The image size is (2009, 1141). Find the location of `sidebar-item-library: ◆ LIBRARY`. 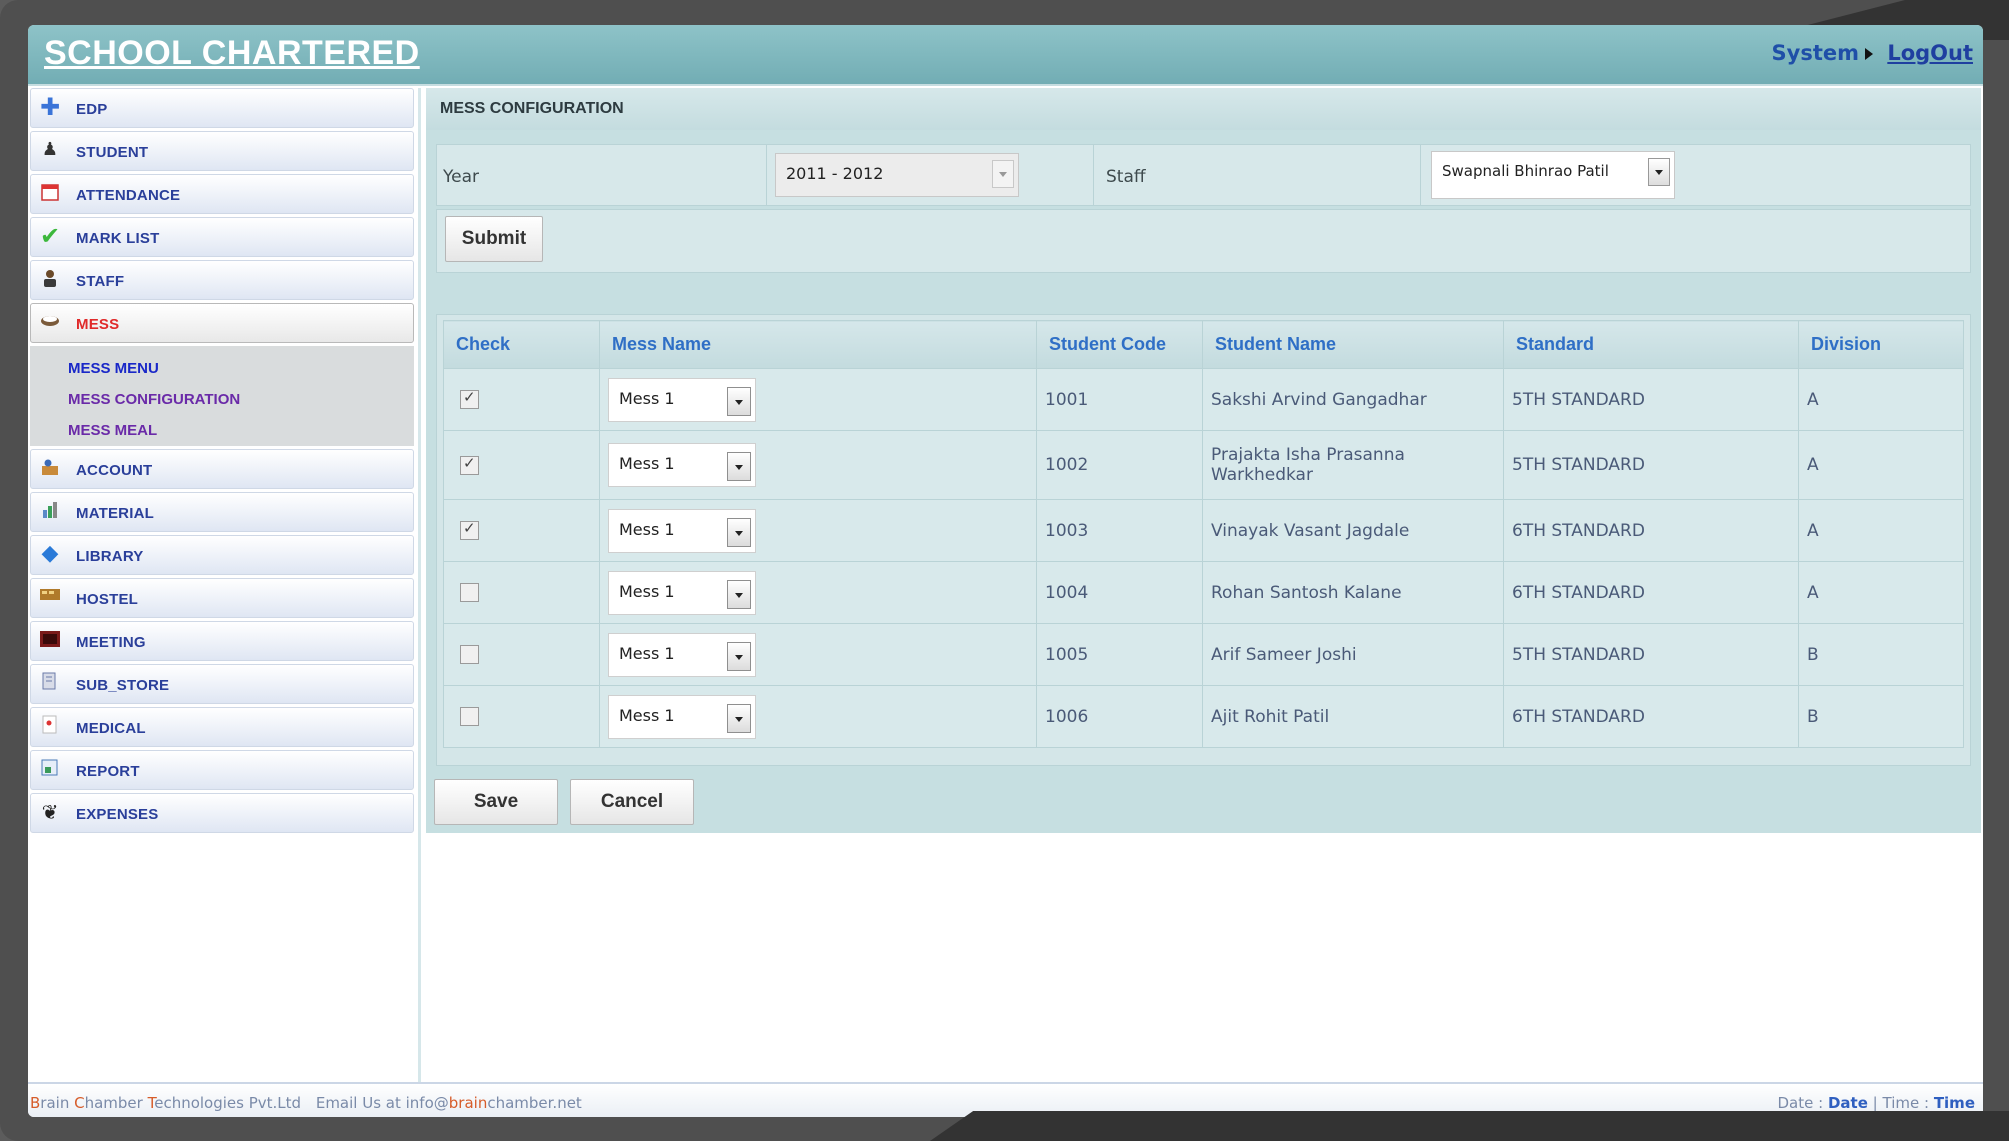

sidebar-item-library: ◆ LIBRARY is located at coordinates (222, 555).